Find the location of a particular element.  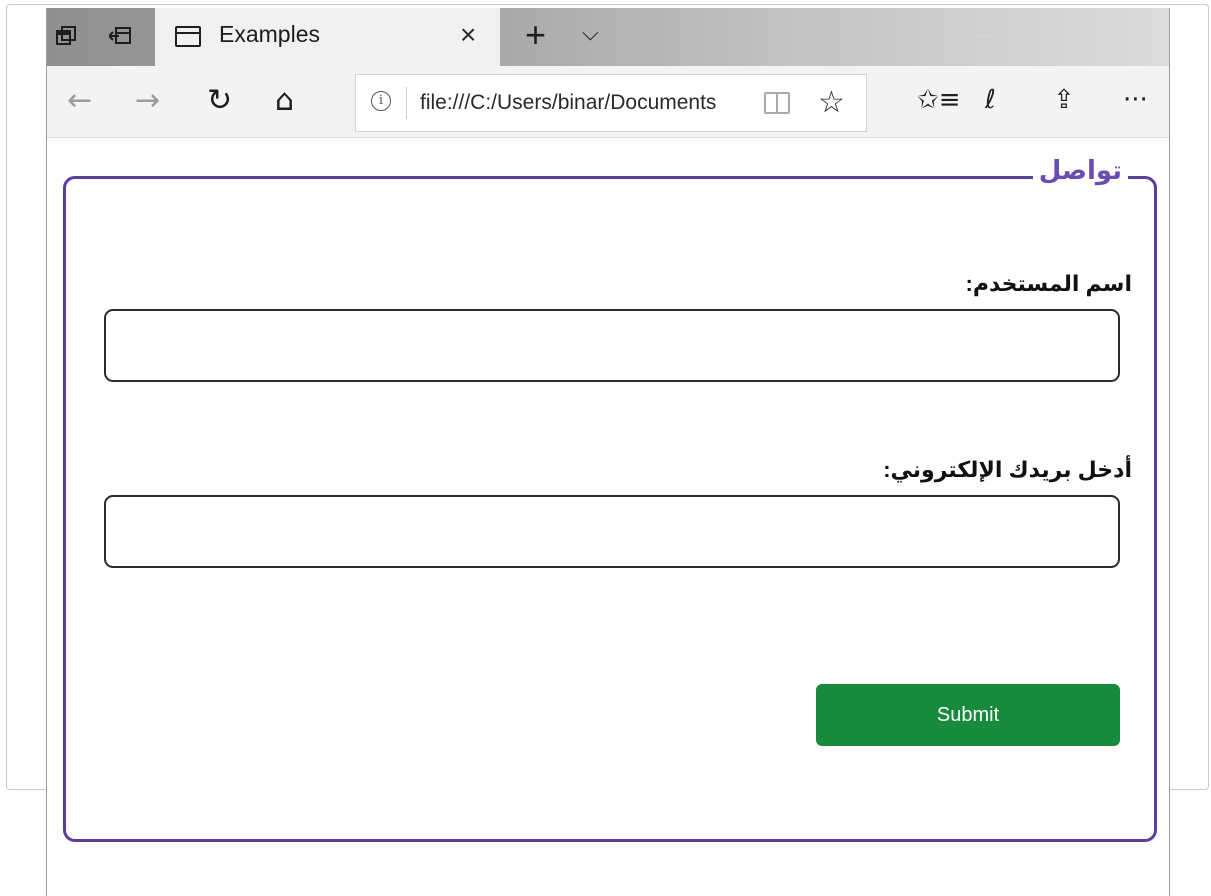

reading-view-icon is located at coordinates (777, 103).